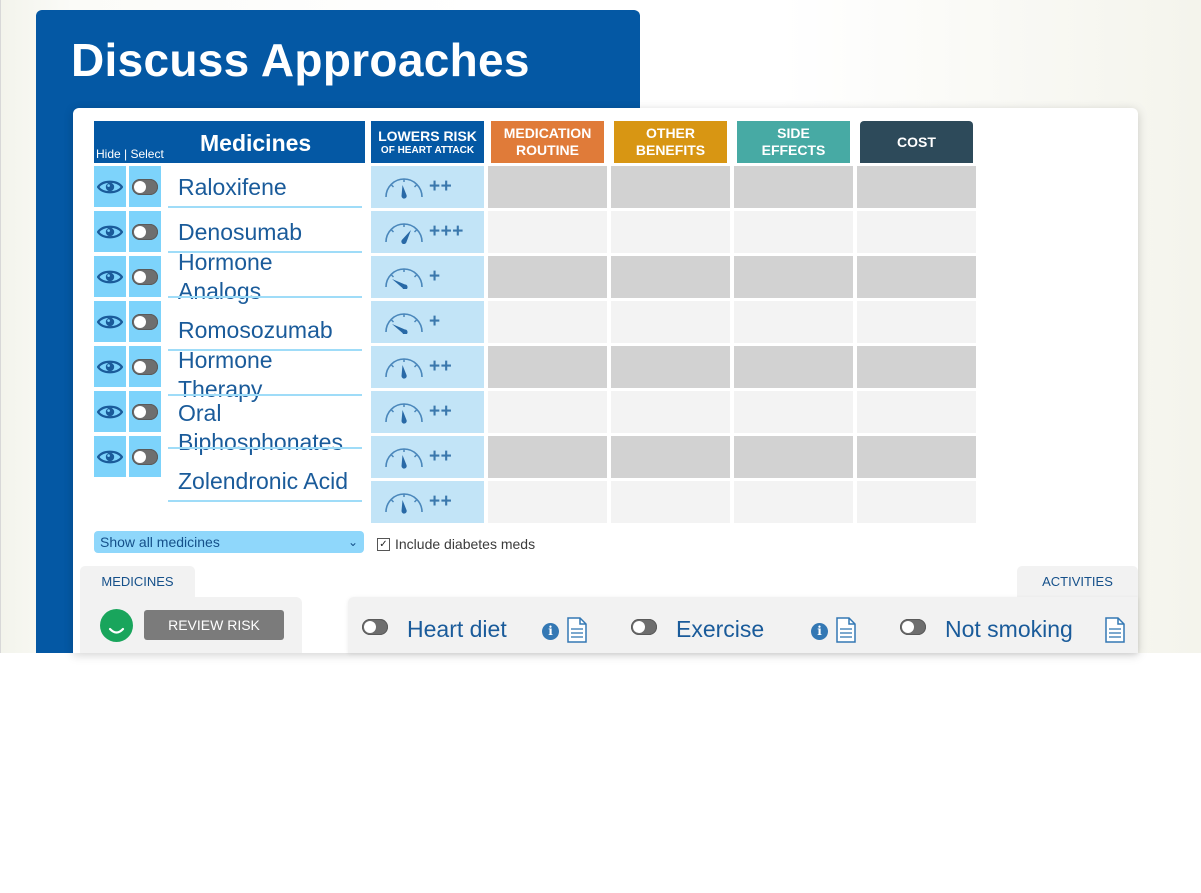 The height and width of the screenshot is (893, 1201). What do you see at coordinates (256, 143) in the screenshot?
I see `medicines-title: Medicines` at bounding box center [256, 143].